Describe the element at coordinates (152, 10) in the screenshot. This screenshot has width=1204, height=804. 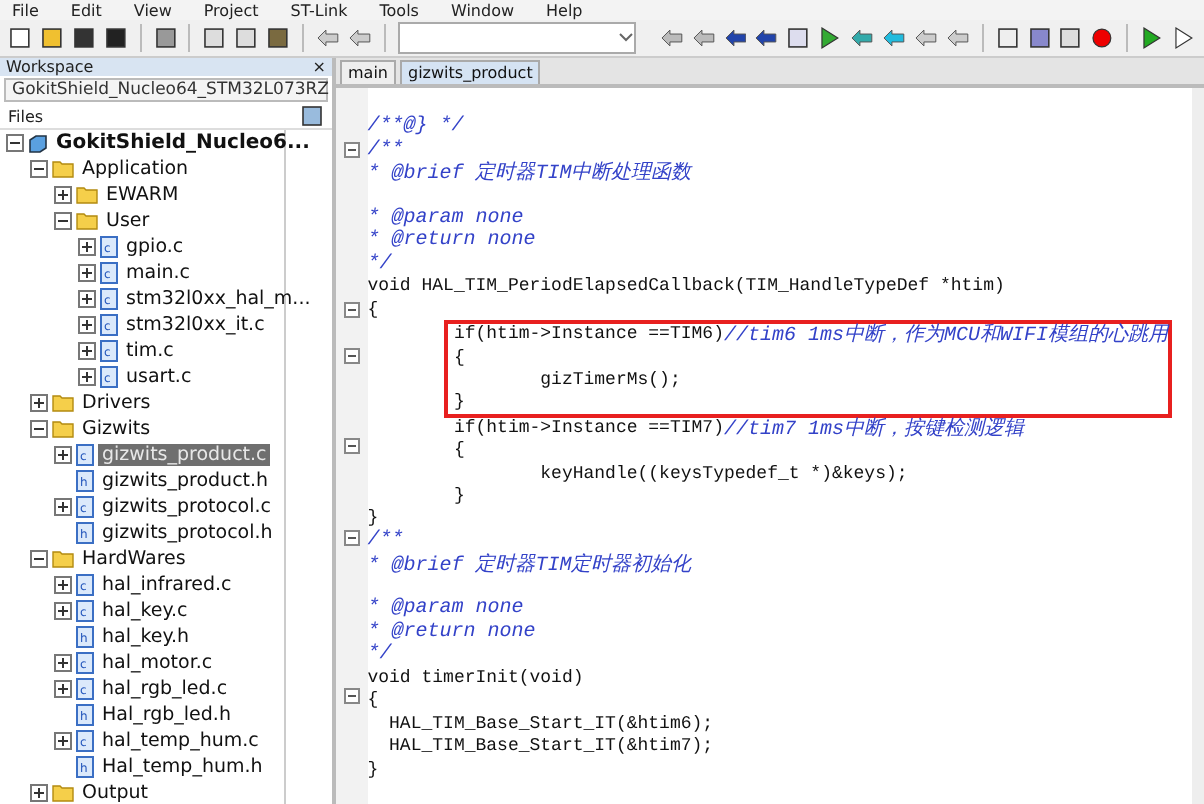
I see `menu-item: View` at that location.